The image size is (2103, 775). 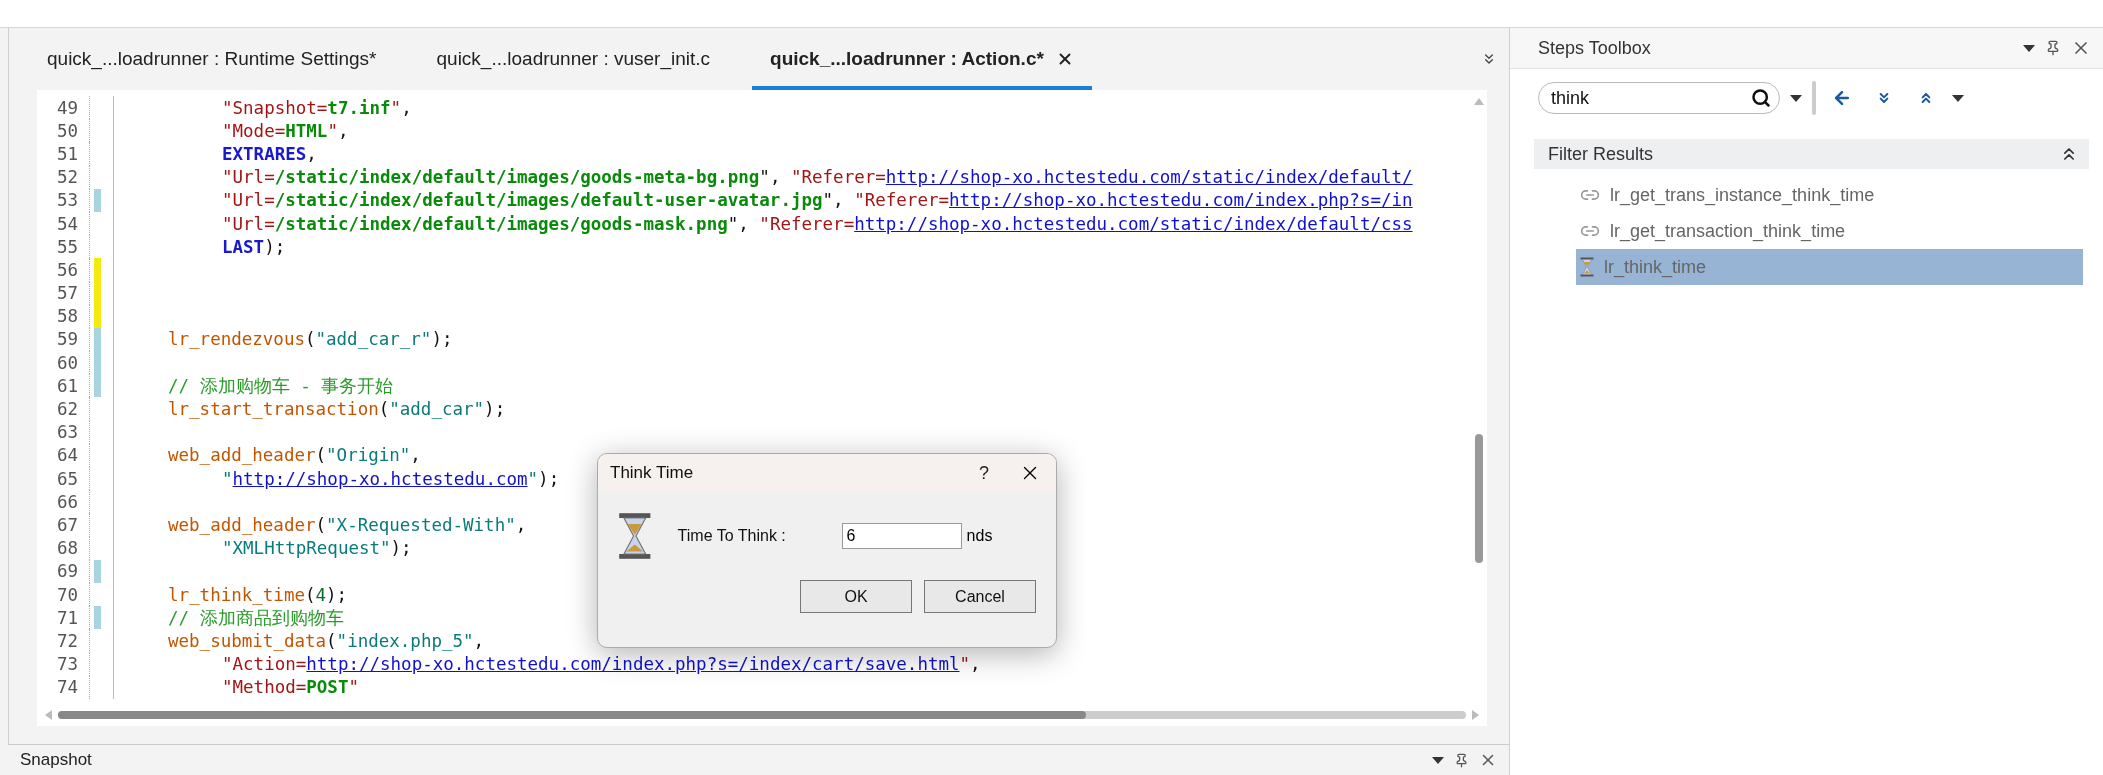 What do you see at coordinates (63, 409) in the screenshot?
I see `line-number: 62` at bounding box center [63, 409].